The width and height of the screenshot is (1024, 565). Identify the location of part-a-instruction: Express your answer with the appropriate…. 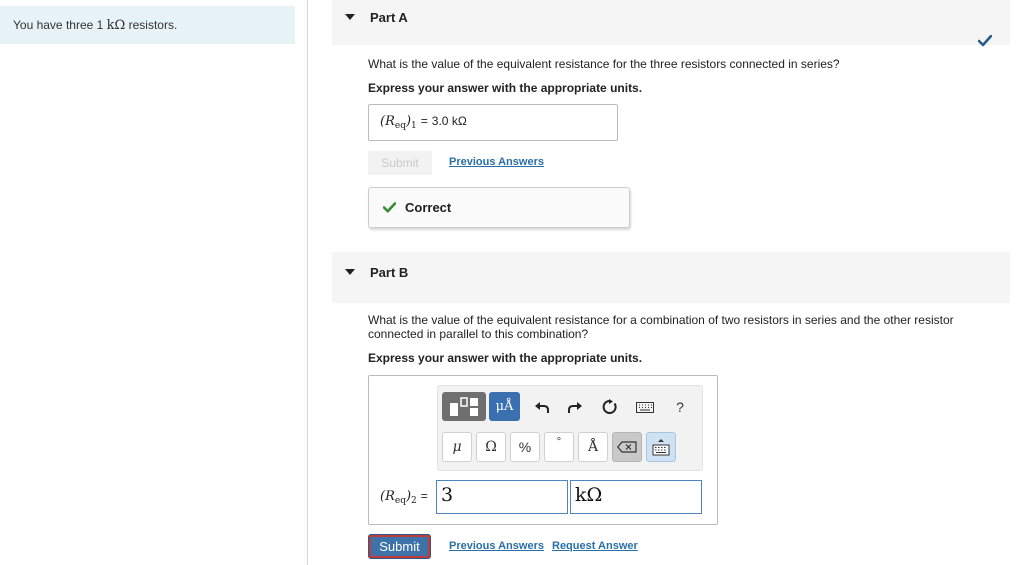
(505, 88).